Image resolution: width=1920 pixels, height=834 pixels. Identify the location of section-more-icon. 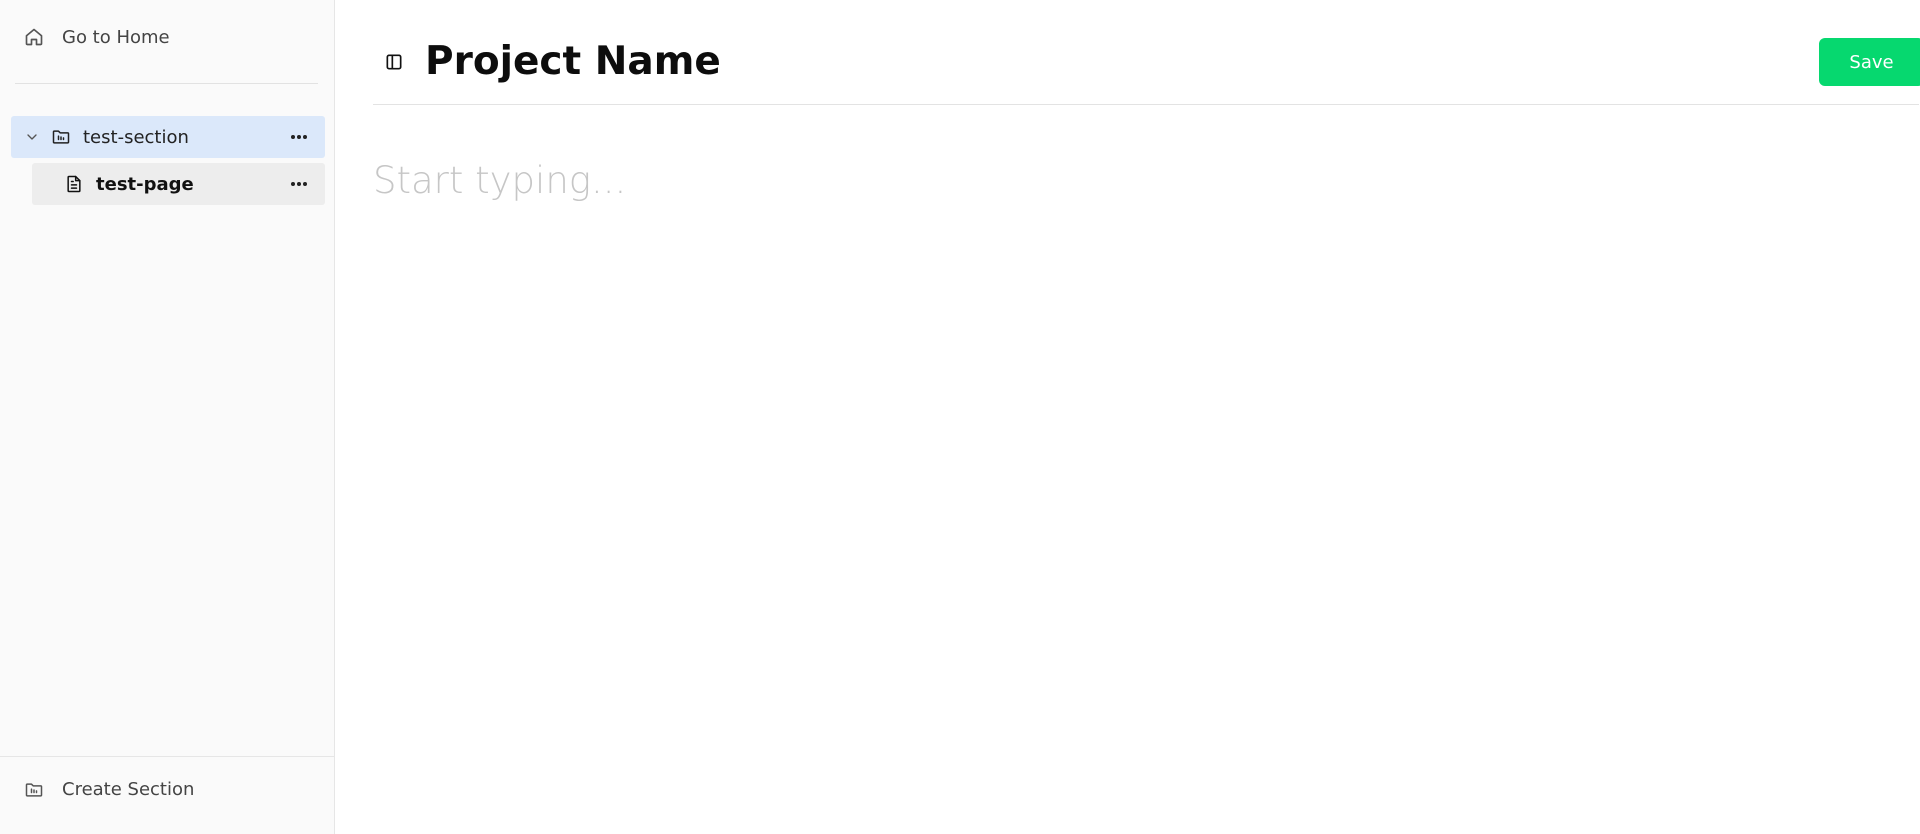
(299, 137).